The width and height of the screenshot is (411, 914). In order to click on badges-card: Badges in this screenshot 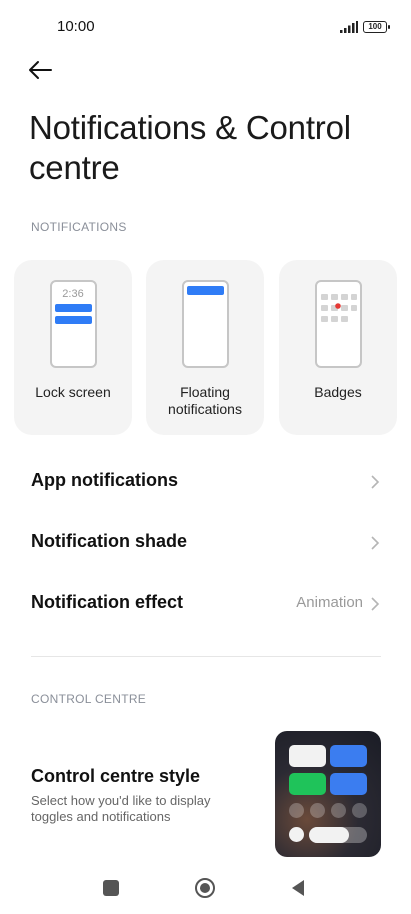, I will do `click(338, 347)`.